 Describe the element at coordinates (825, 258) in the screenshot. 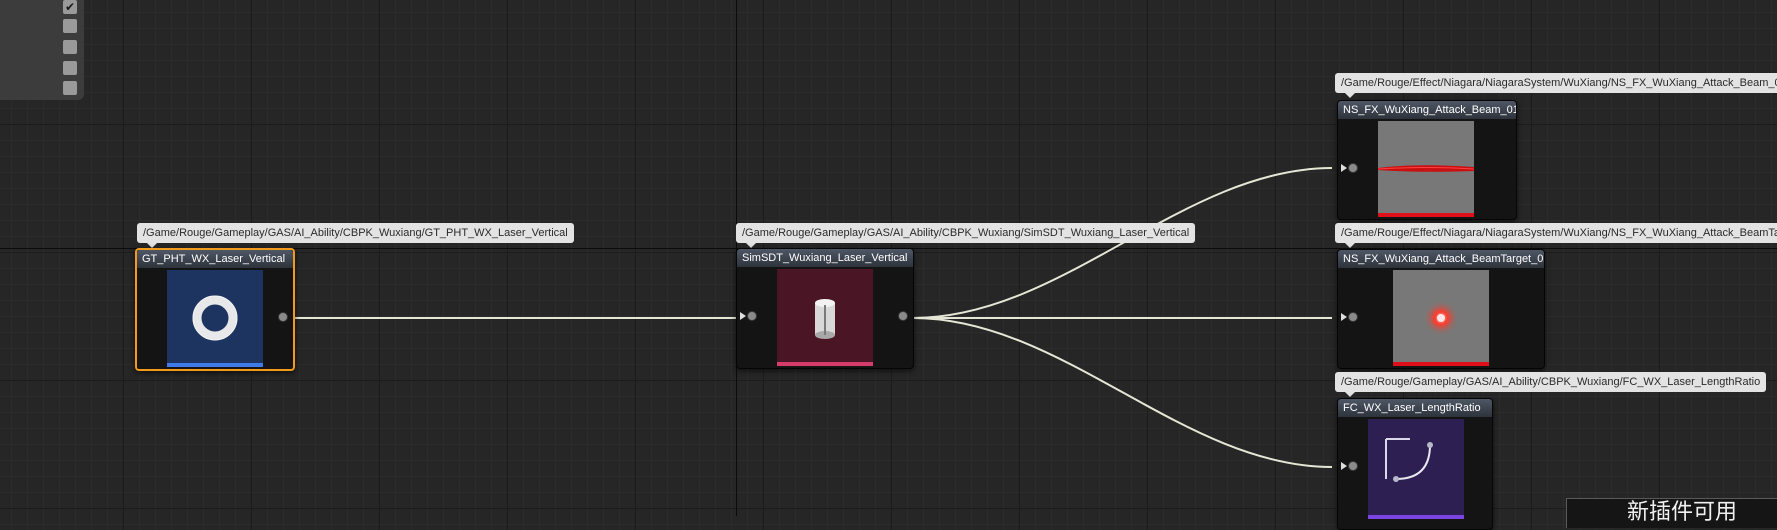

I see `node-title: SimSDT_Wuxiang_Laser_Vertical` at that location.